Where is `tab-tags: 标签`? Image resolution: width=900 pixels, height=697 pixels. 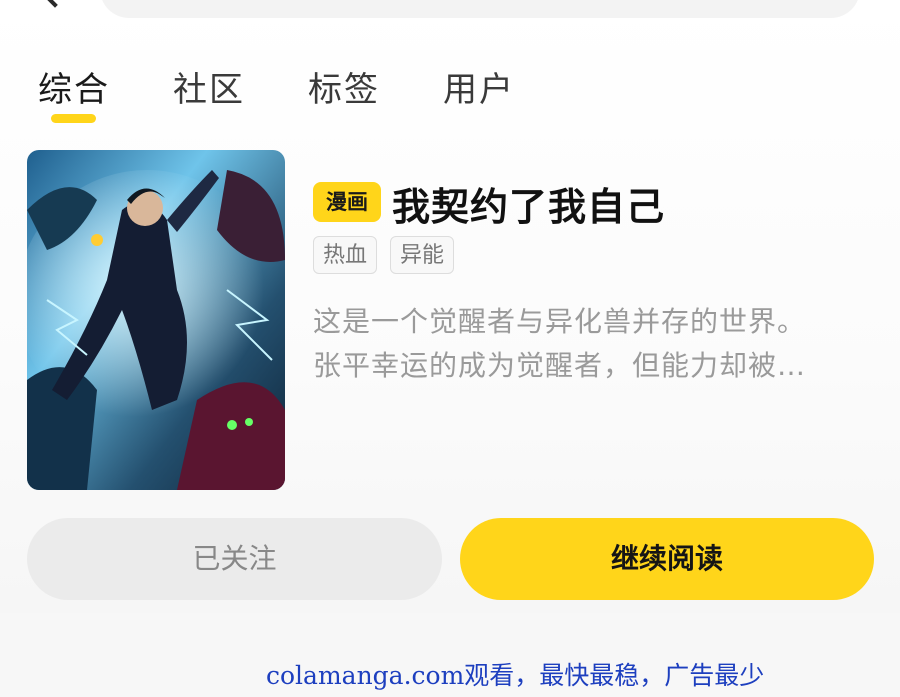 tab-tags: 标签 is located at coordinates (344, 86).